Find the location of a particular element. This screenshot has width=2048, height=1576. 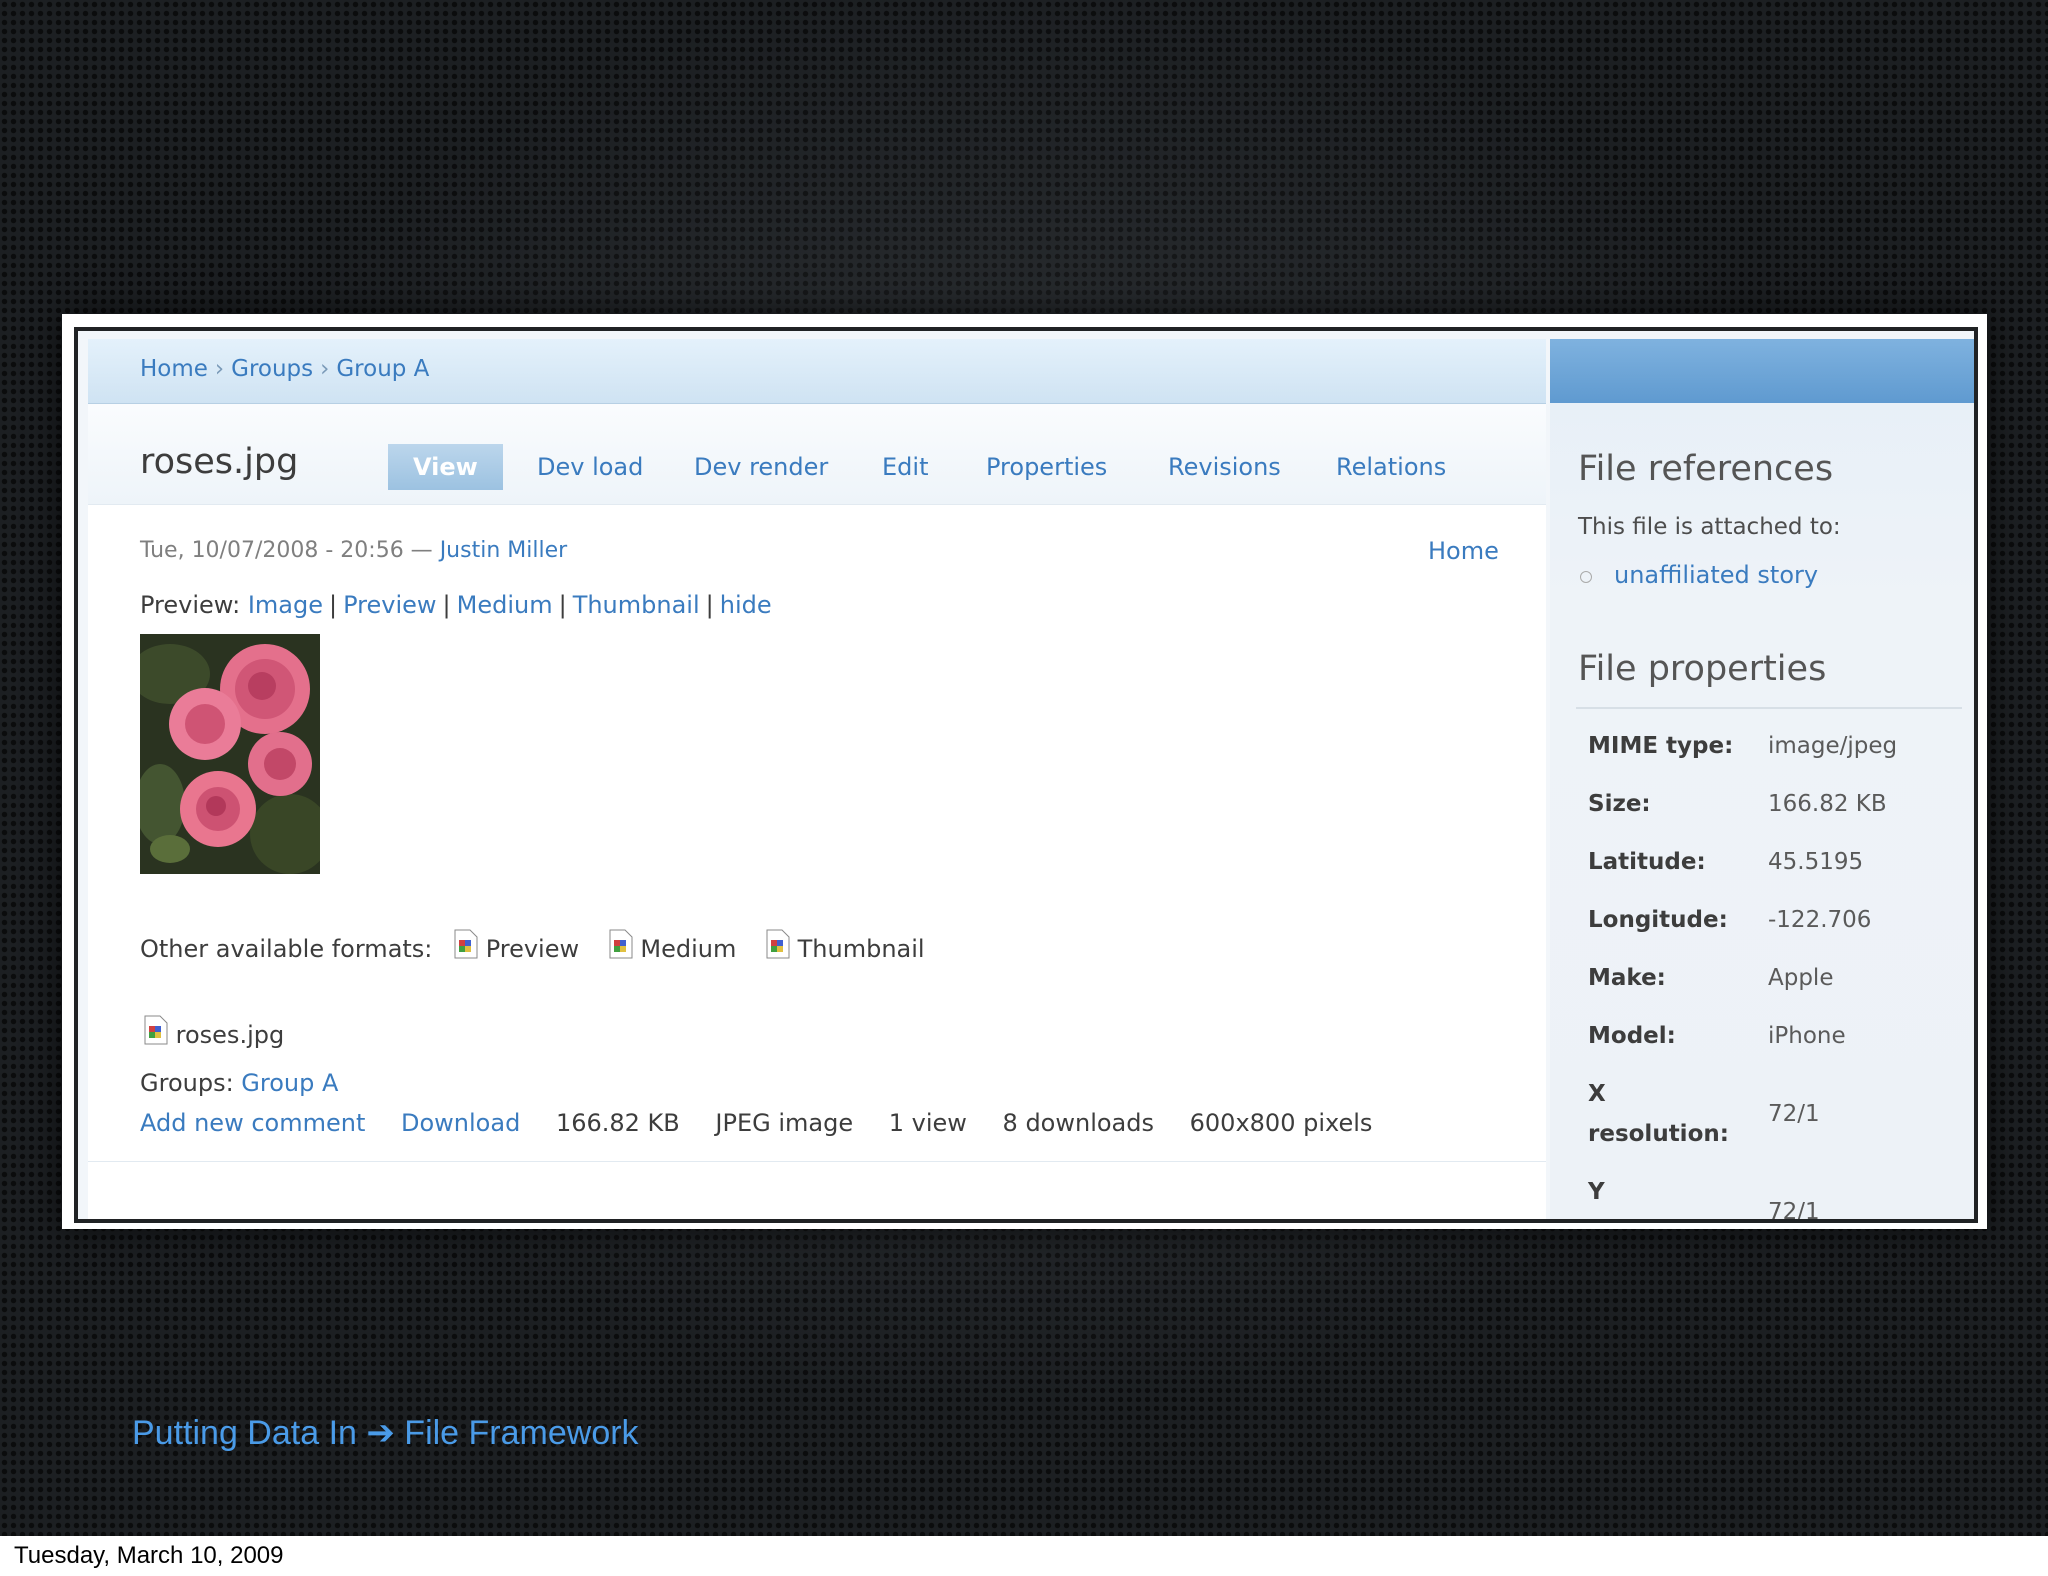

tab-revisions: Revisions is located at coordinates (1224, 467).